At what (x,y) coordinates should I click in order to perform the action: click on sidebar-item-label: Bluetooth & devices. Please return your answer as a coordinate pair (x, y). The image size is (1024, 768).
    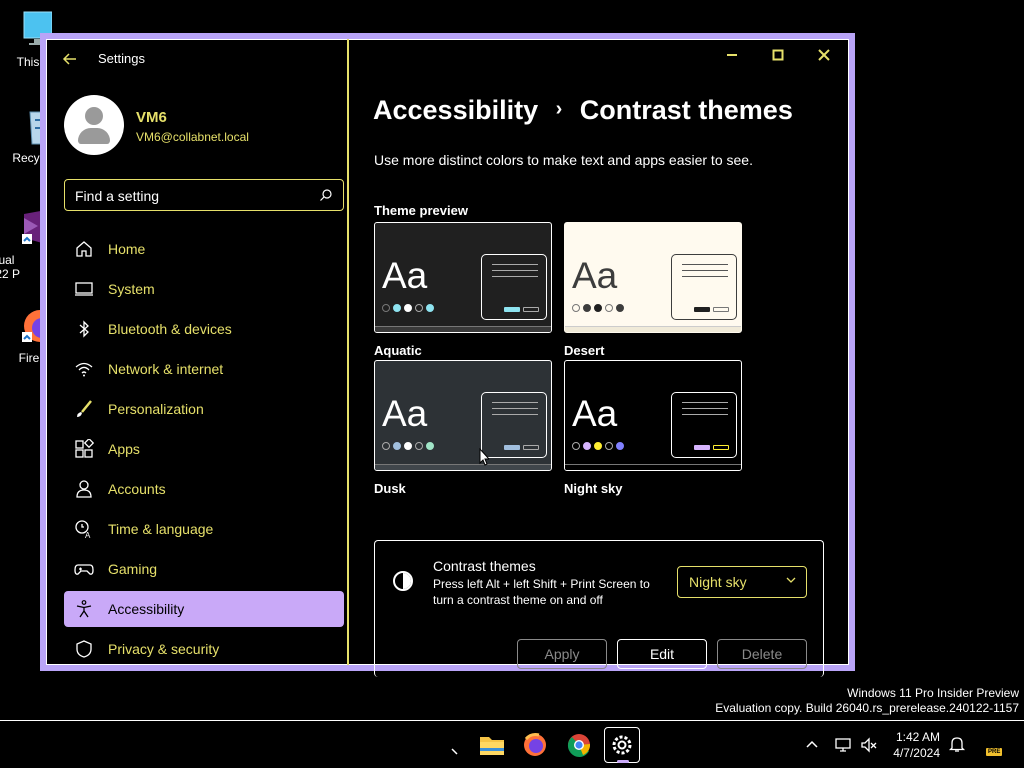
    Looking at the image, I should click on (170, 329).